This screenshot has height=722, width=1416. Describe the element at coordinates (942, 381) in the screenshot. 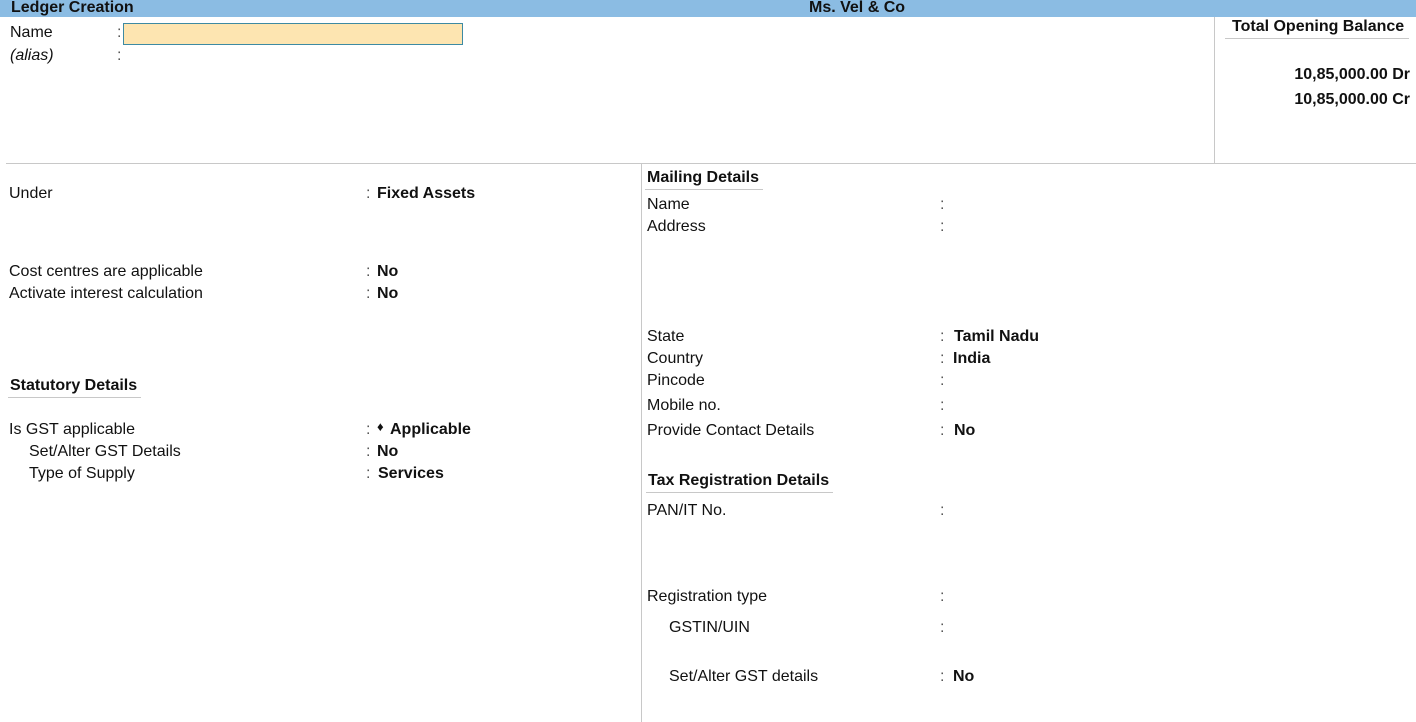

I see `pincode-colon: :` at that location.